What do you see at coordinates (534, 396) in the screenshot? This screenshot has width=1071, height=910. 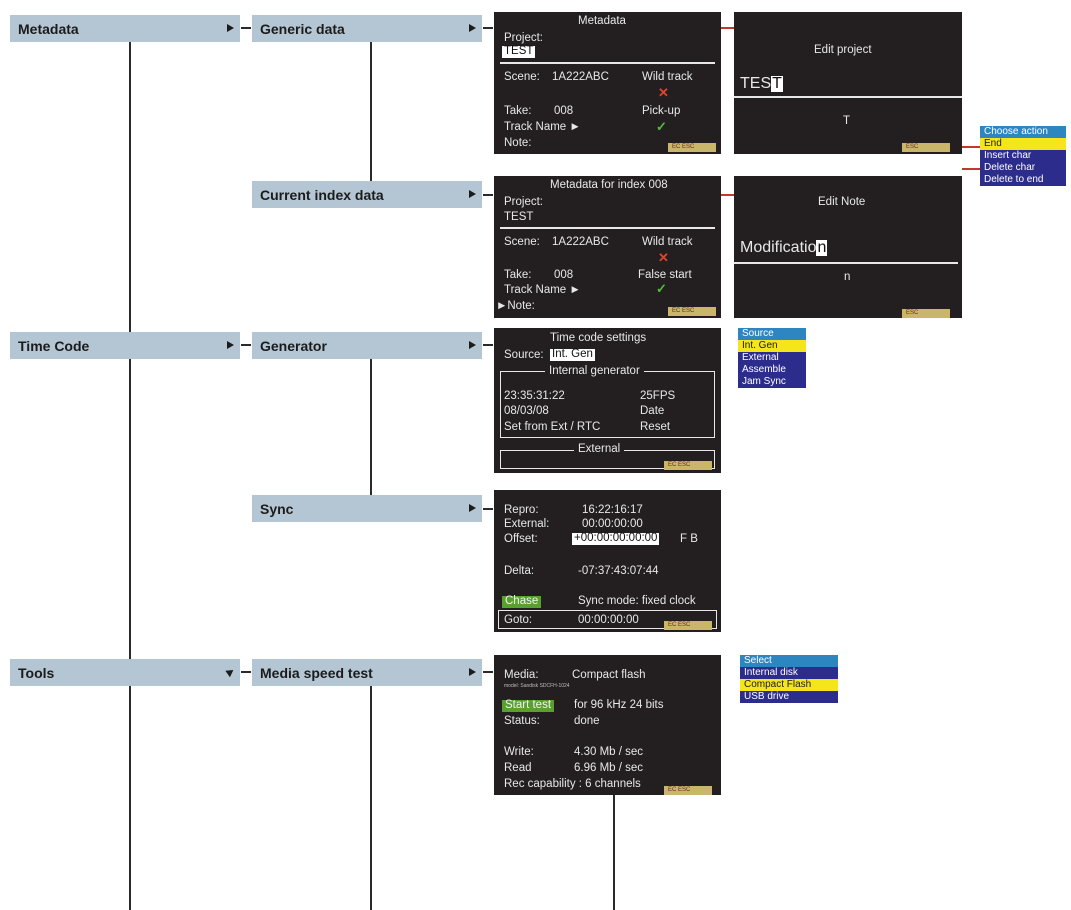 I see `time-value: 23:35:31:22` at bounding box center [534, 396].